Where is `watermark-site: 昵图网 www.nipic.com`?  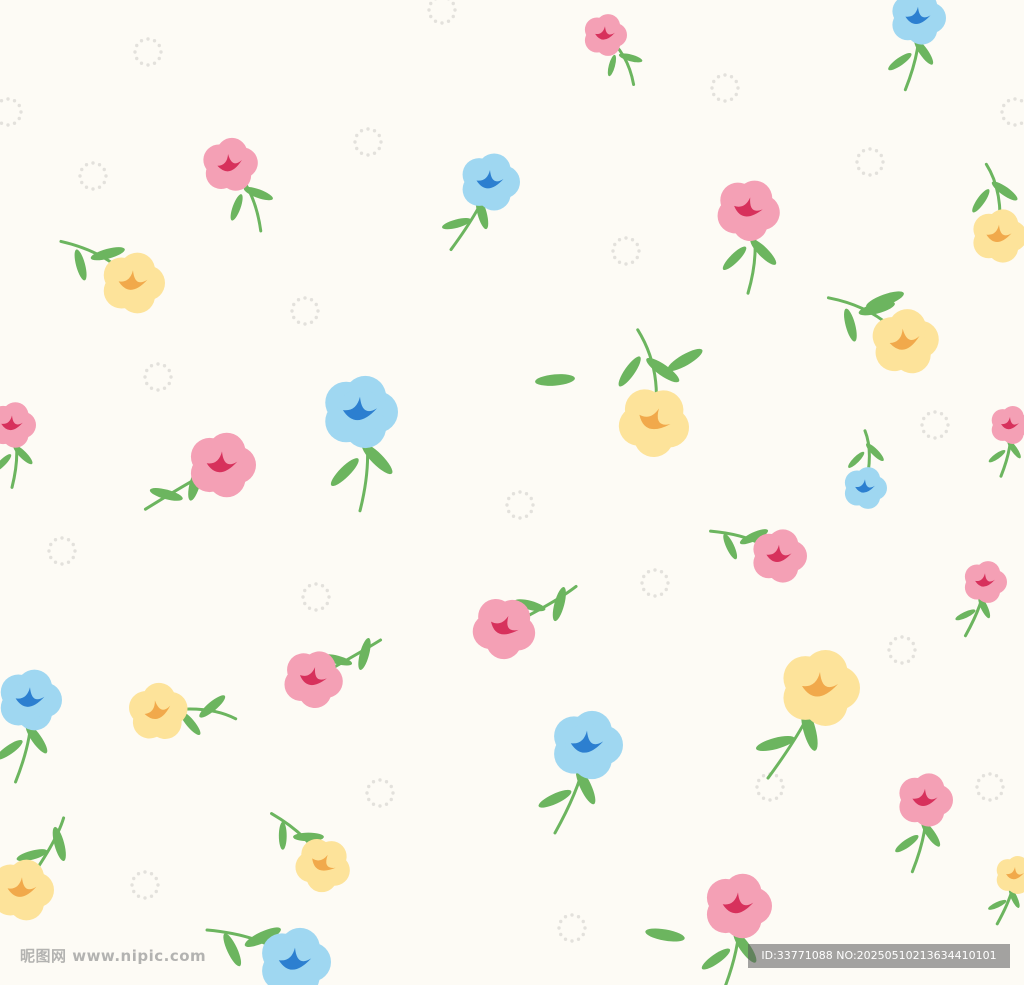
watermark-site: 昵图网 www.nipic.com is located at coordinates (113, 956).